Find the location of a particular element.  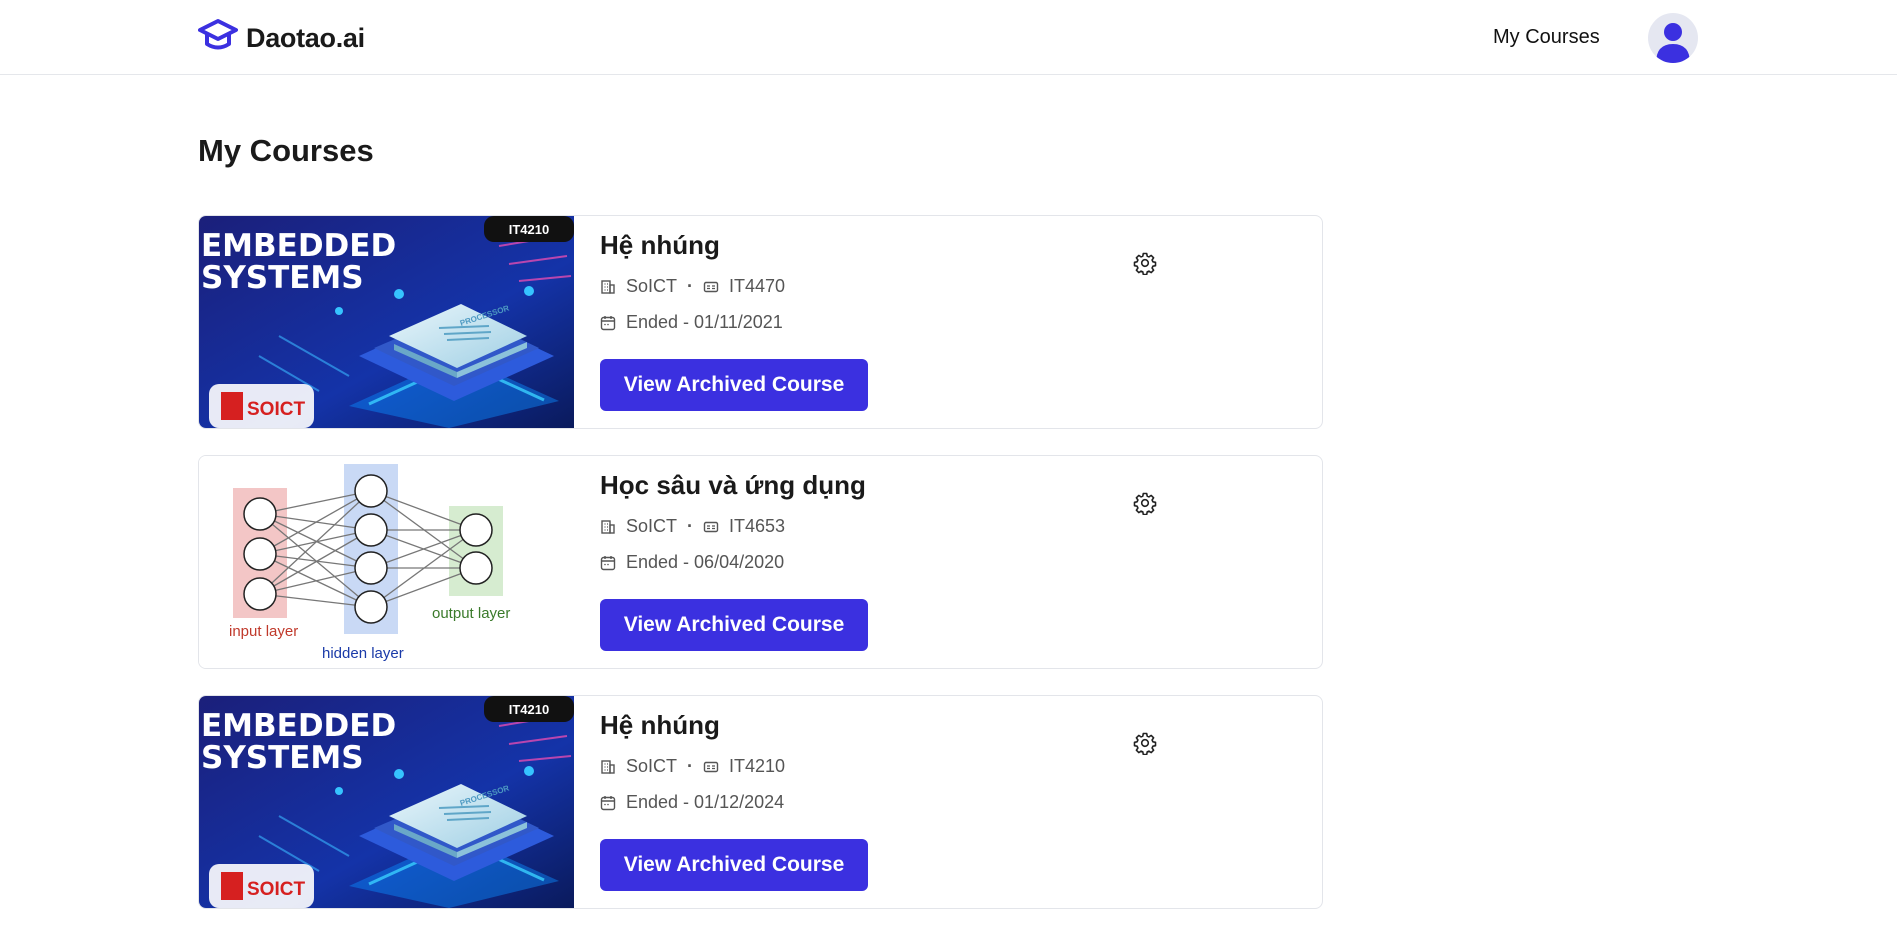

course-meta: SoICT · IT4210 is located at coordinates (692, 766).